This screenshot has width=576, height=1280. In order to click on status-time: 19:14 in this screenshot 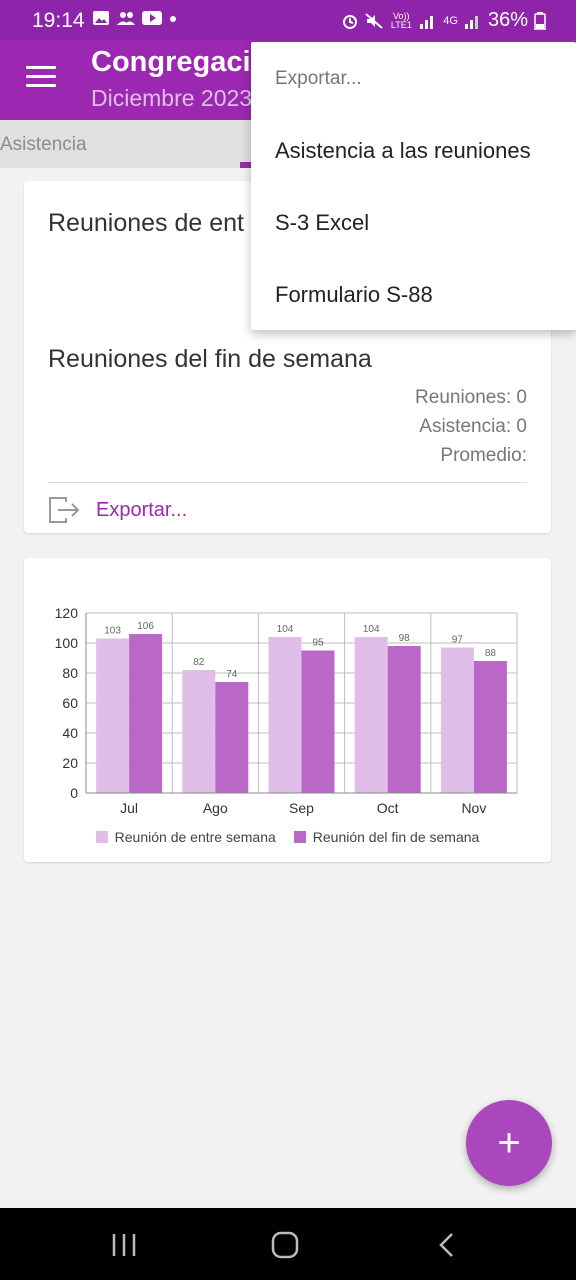, I will do `click(58, 20)`.